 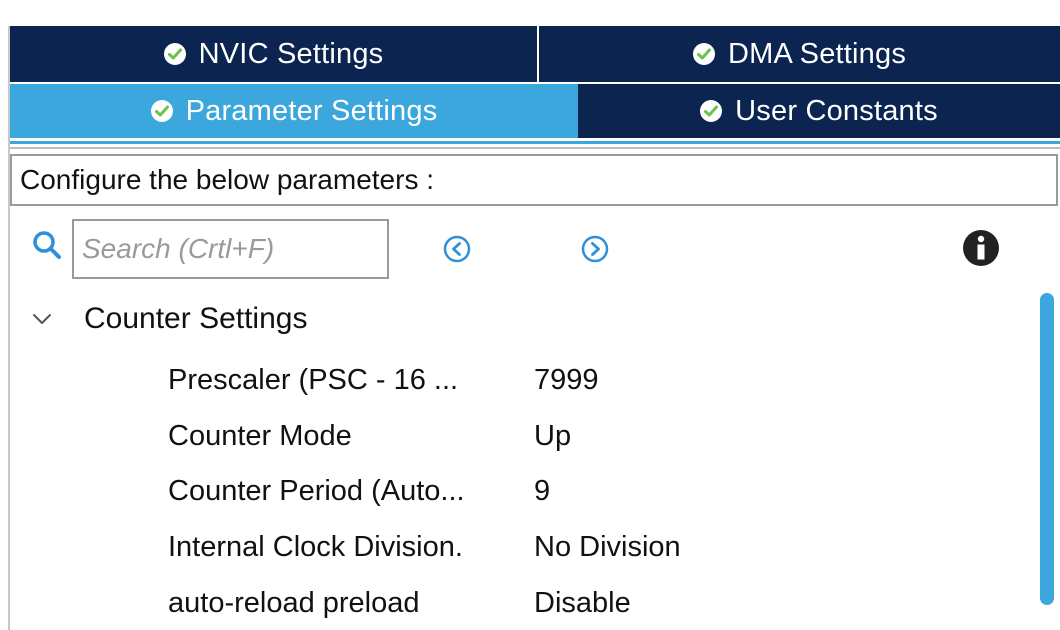 What do you see at coordinates (48, 246) in the screenshot?
I see `search-icon` at bounding box center [48, 246].